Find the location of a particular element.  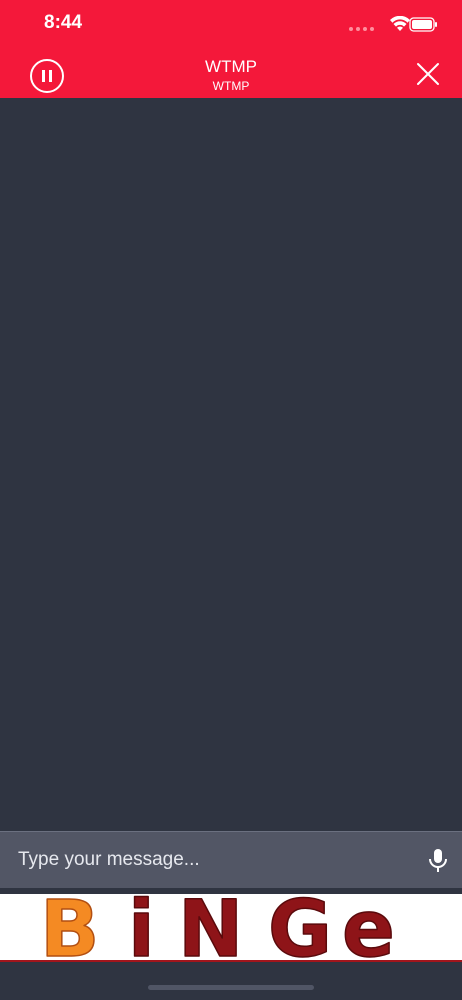

ad-banner: B i N G e is located at coordinates (231, 930).